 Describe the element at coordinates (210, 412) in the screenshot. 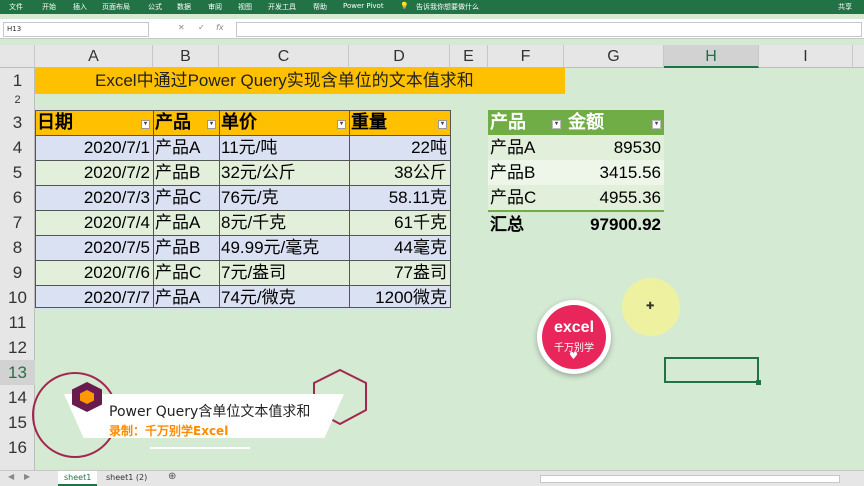

I see `banner-title: Power Query含单位文本值求和` at that location.